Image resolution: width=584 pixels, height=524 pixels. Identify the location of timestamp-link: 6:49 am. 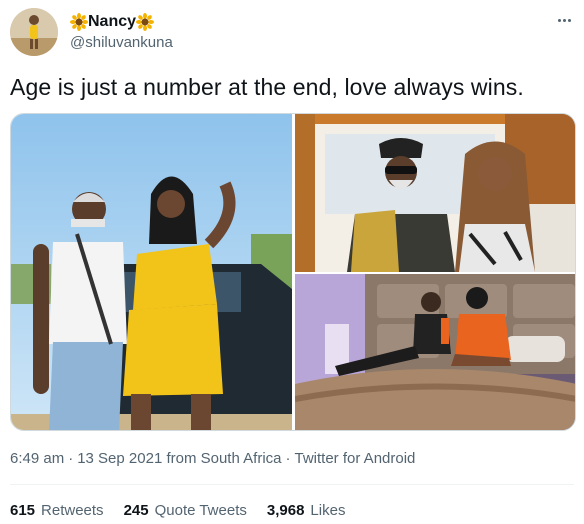
(37, 458).